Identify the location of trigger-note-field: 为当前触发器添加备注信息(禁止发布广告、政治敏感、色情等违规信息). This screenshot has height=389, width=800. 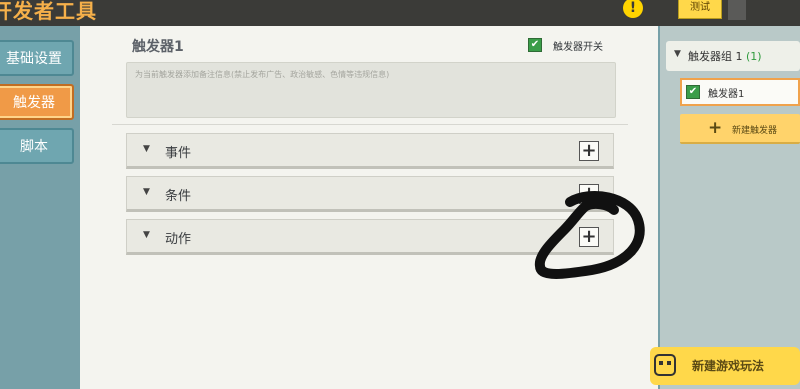
(371, 90).